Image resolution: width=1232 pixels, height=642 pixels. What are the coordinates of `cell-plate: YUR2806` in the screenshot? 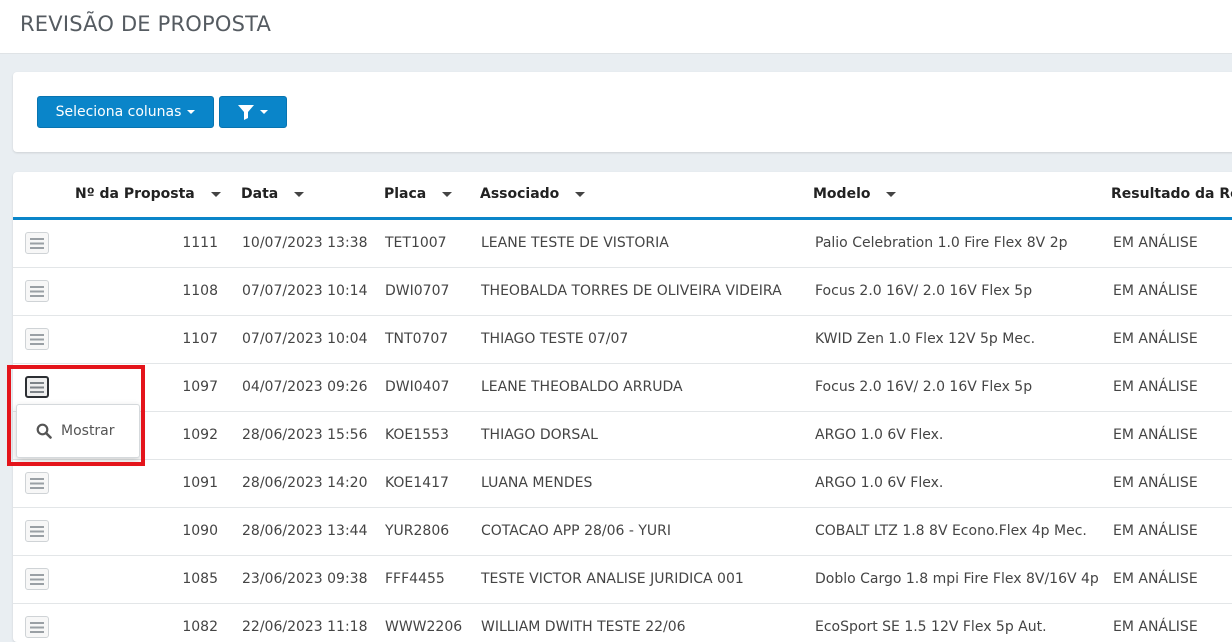 It's located at (417, 531).